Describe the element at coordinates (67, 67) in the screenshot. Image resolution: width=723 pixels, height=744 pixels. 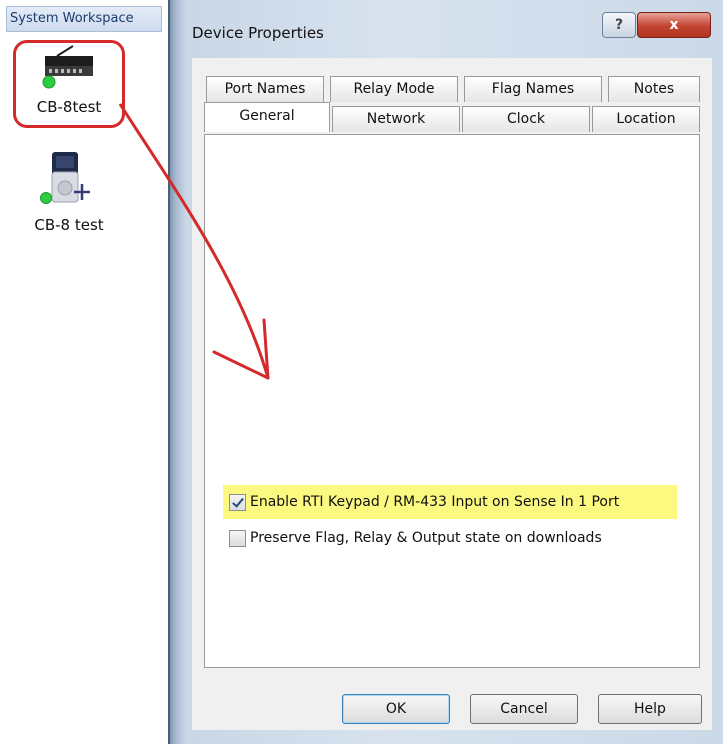
I see `relay-controller-icon` at that location.